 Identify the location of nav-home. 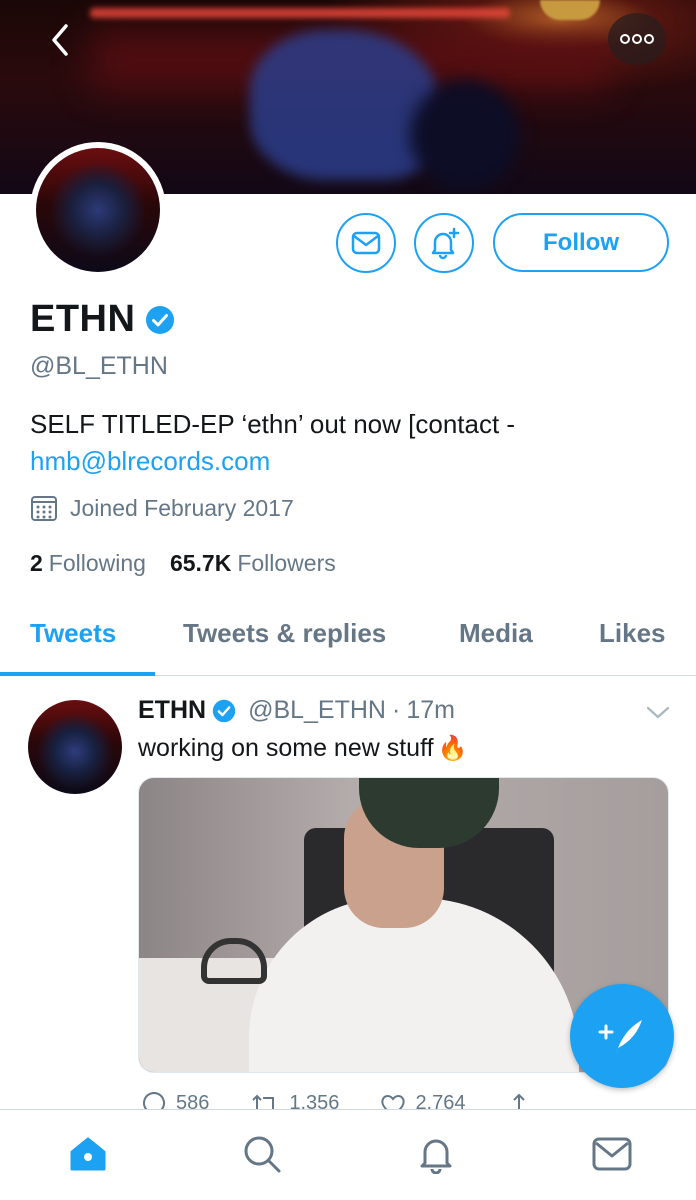
(88, 1154).